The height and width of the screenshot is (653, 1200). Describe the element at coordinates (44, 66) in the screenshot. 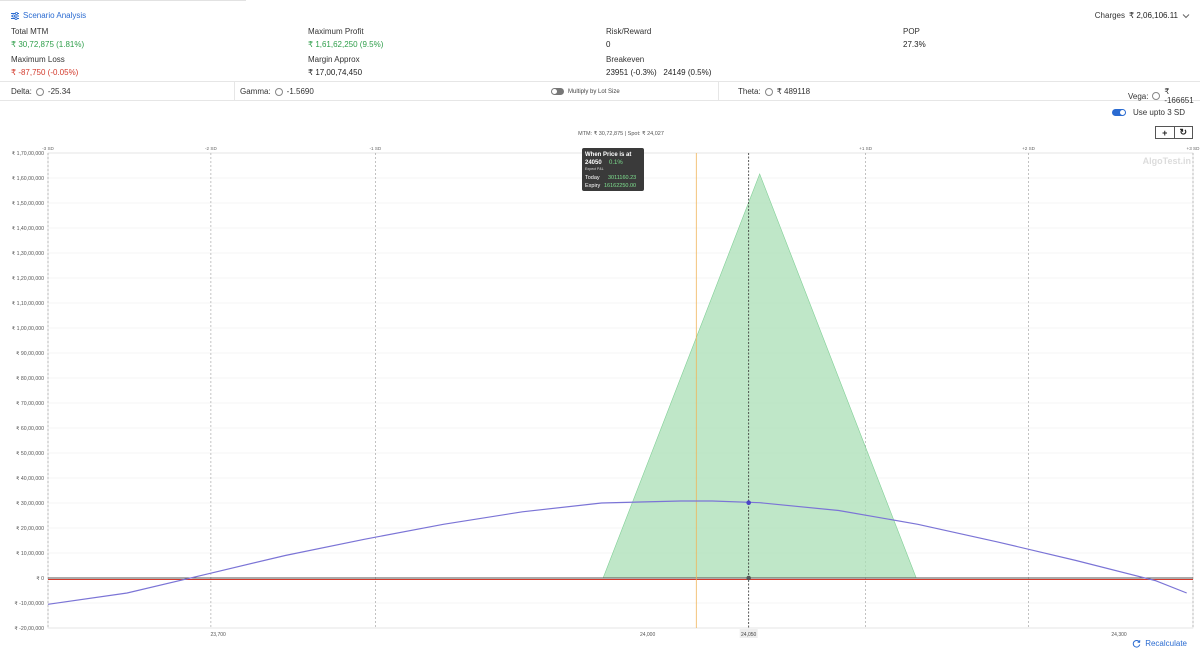

I see `max-loss-stat: Maximum Loss ₹ -87,750 (-0.05%)` at that location.